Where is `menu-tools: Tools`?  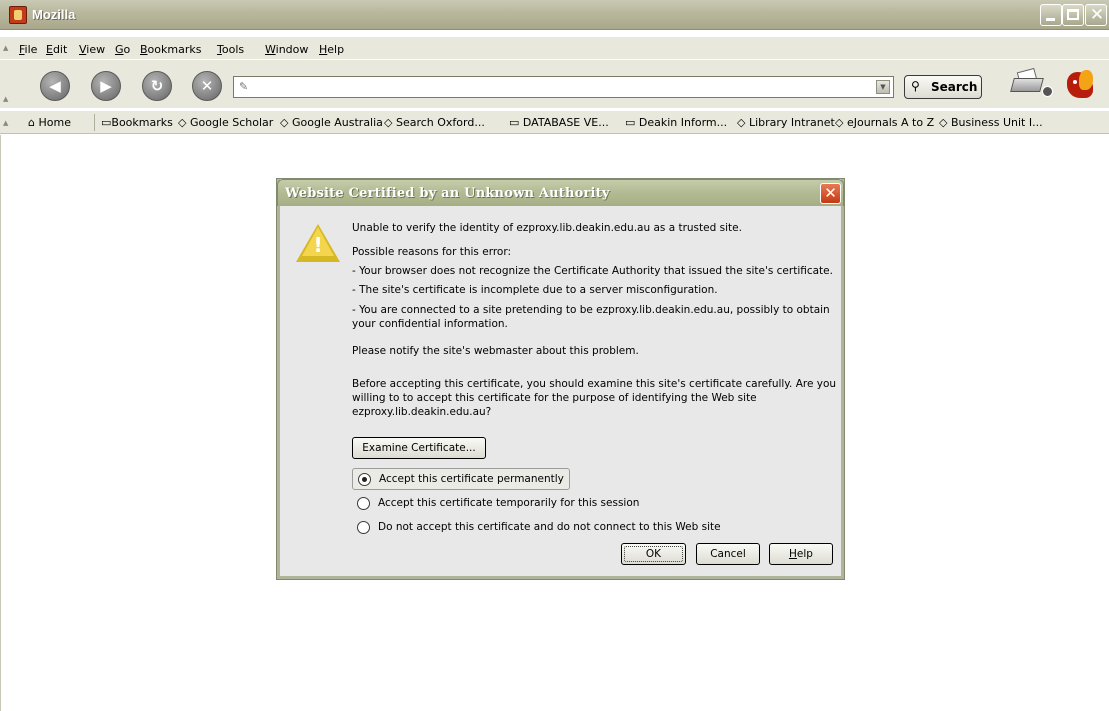 menu-tools: Tools is located at coordinates (230, 49).